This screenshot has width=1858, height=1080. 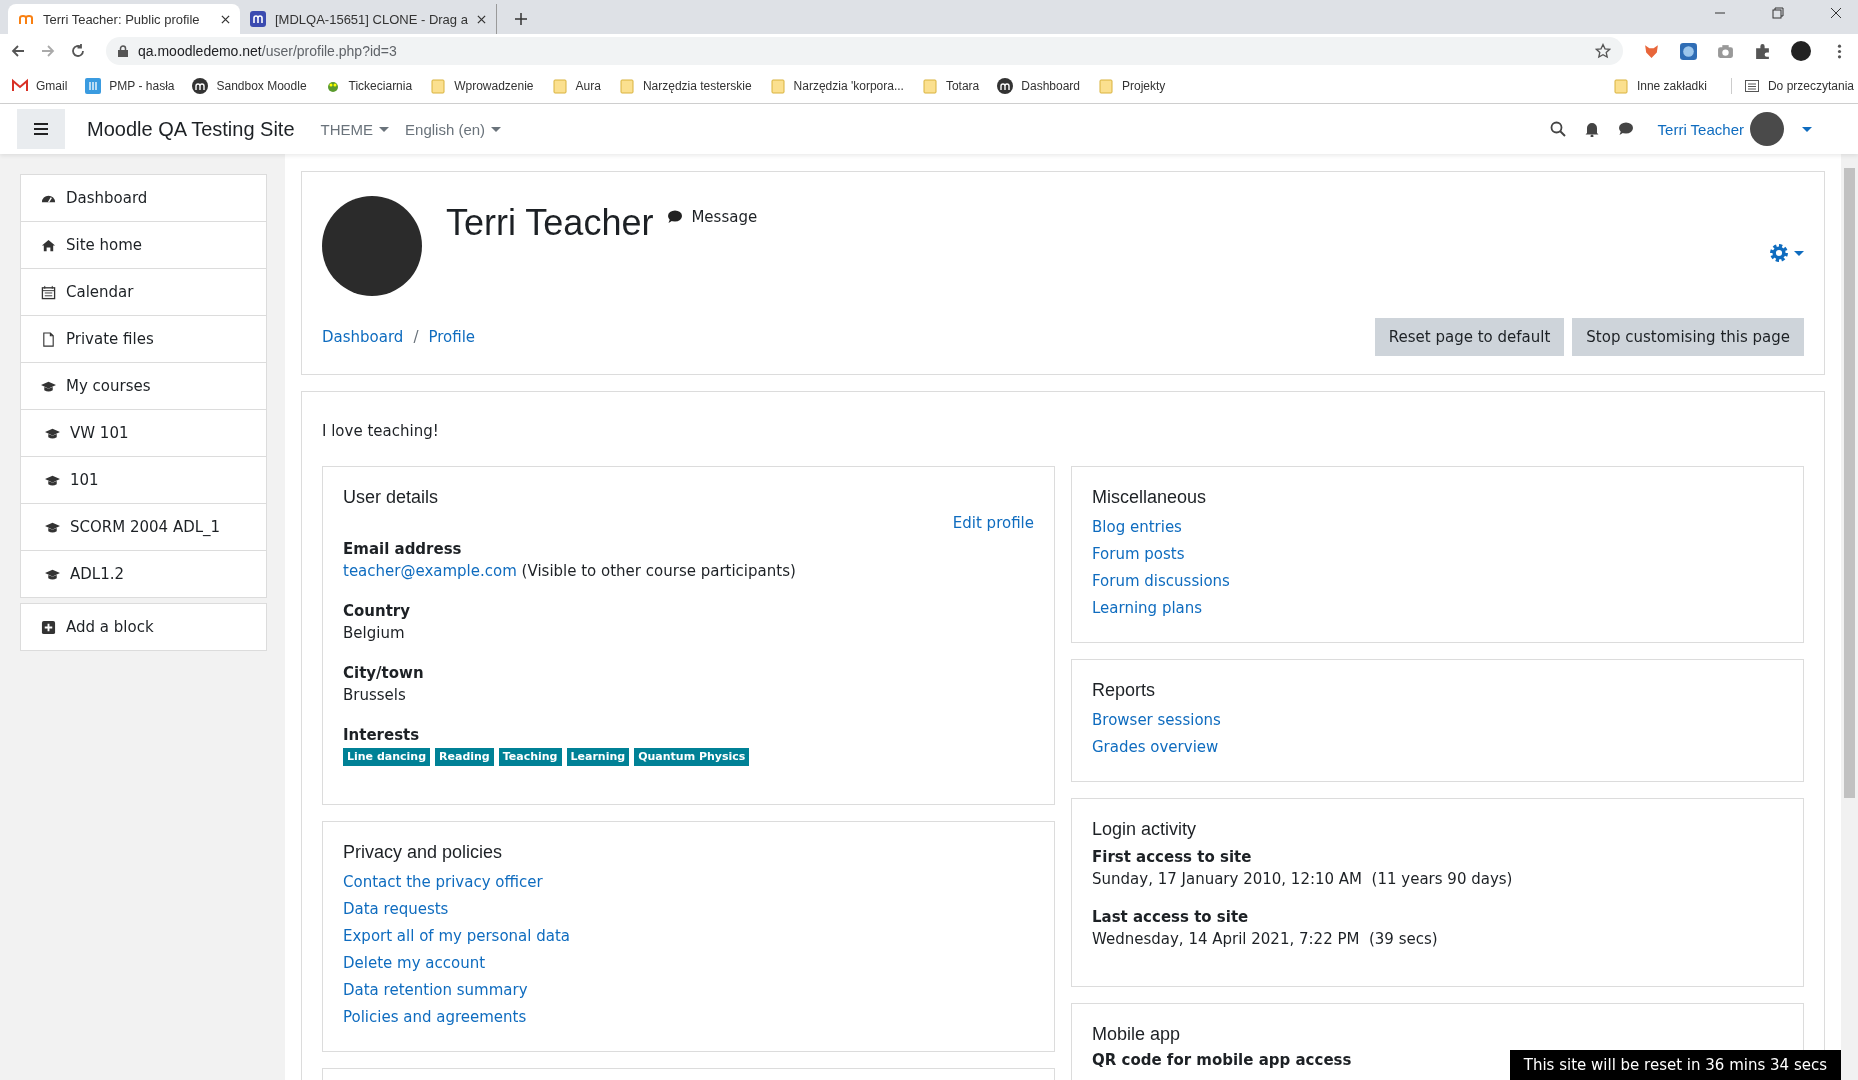 I want to click on bookmark-label: Dashboard, so click(x=1050, y=85).